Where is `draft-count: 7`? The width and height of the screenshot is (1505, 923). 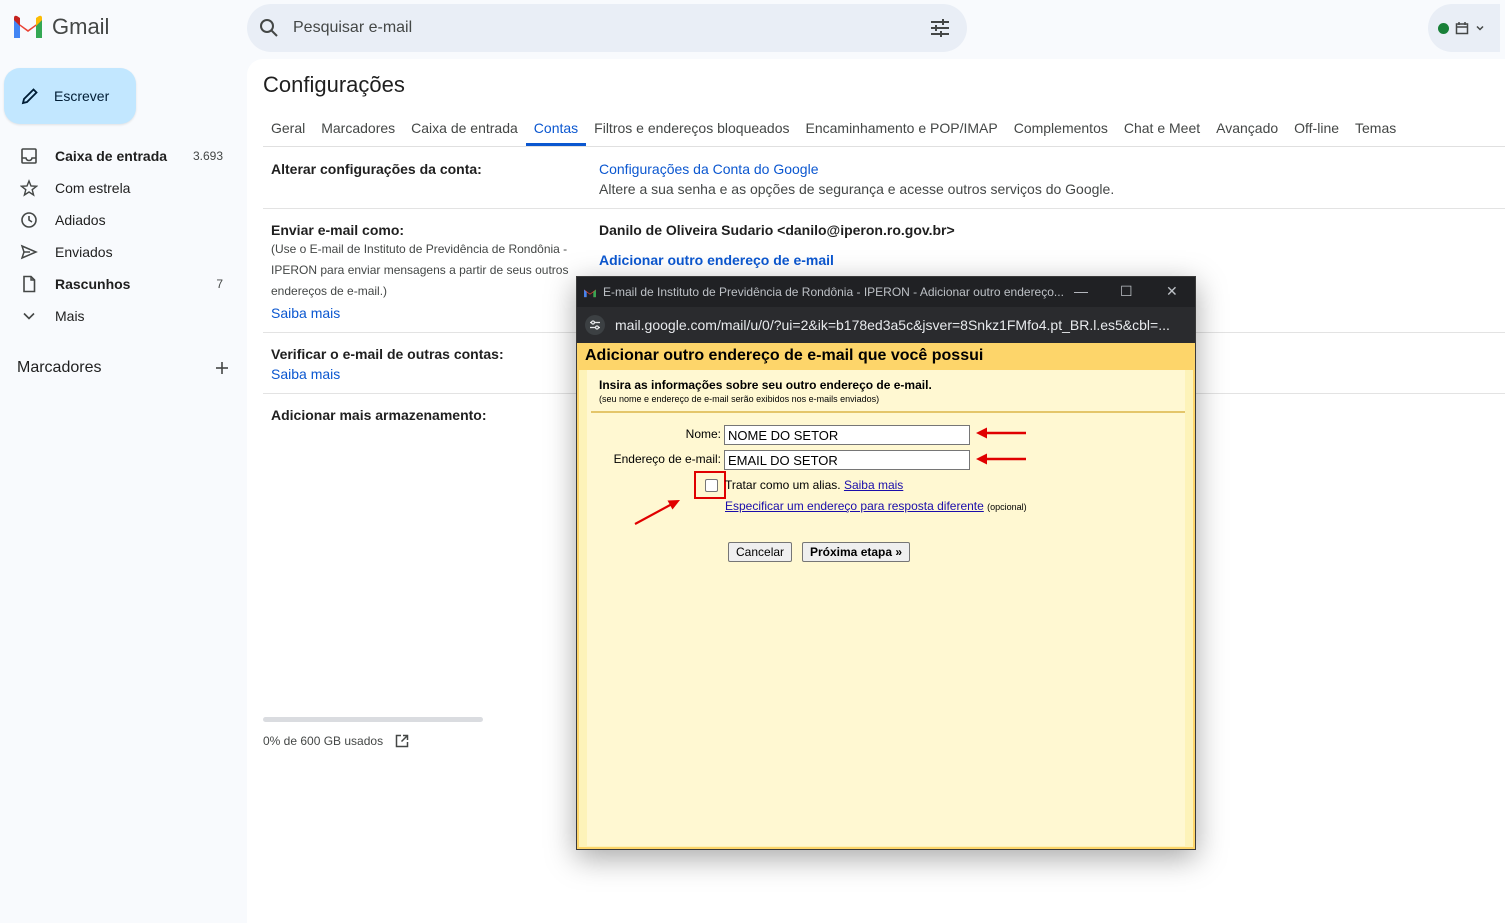
draft-count: 7 is located at coordinates (219, 284).